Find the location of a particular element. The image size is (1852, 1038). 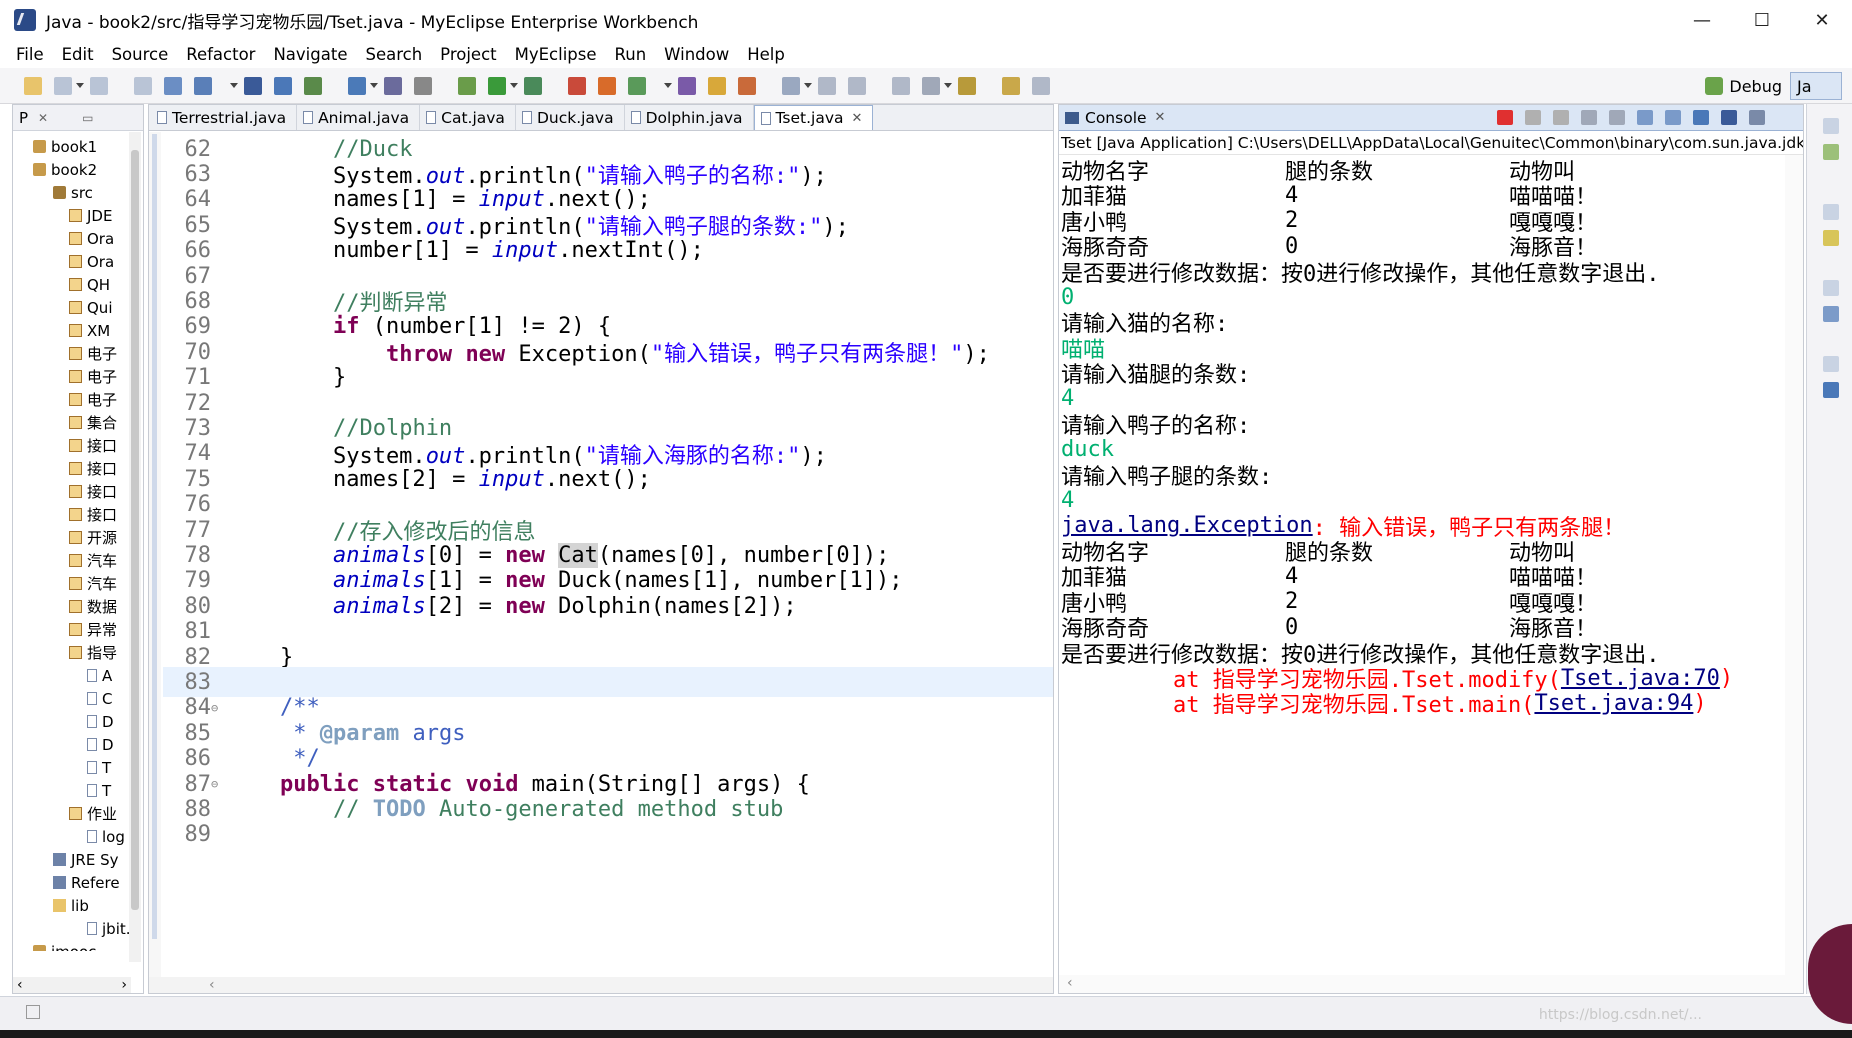

menu-window: Window is located at coordinates (696, 54).